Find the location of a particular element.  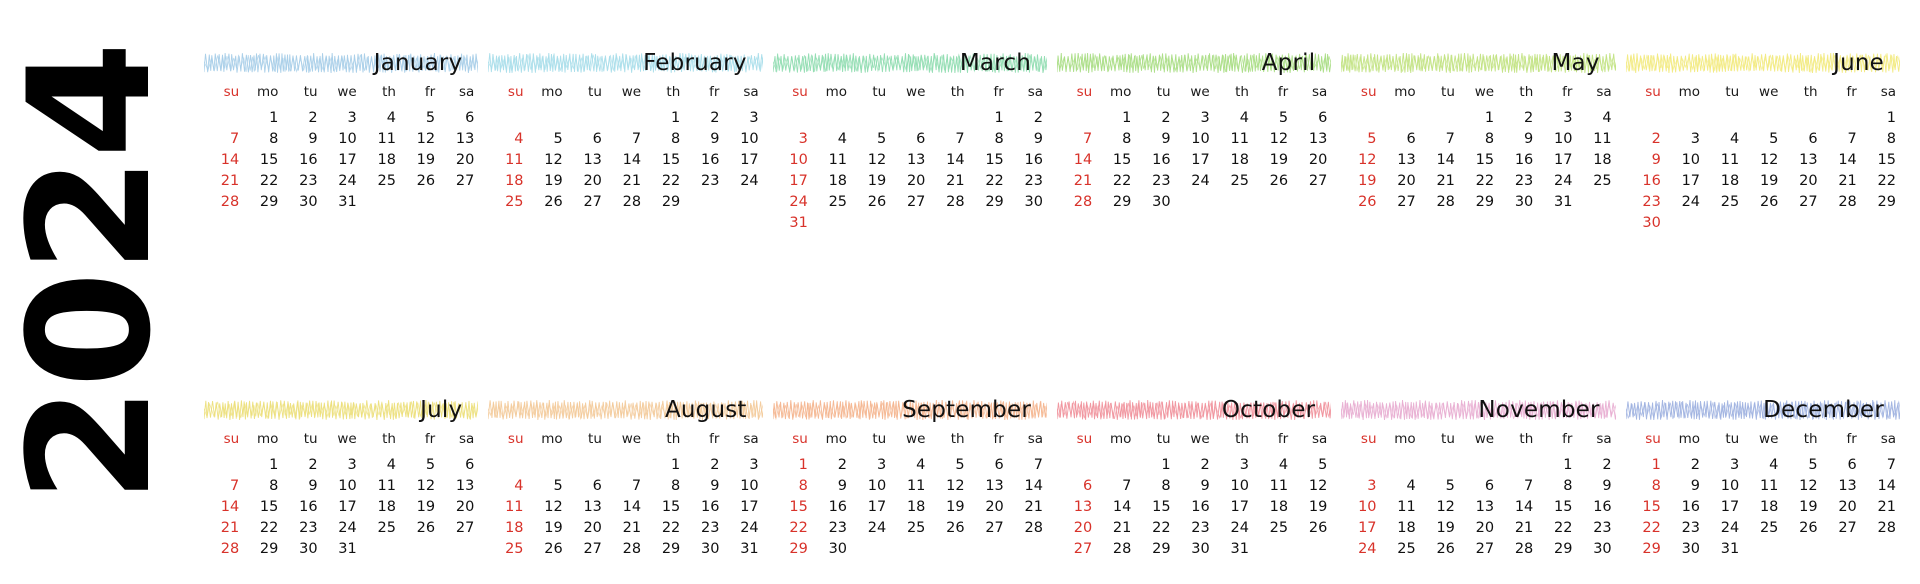

day-cell: 5 is located at coordinates (1439, 485).